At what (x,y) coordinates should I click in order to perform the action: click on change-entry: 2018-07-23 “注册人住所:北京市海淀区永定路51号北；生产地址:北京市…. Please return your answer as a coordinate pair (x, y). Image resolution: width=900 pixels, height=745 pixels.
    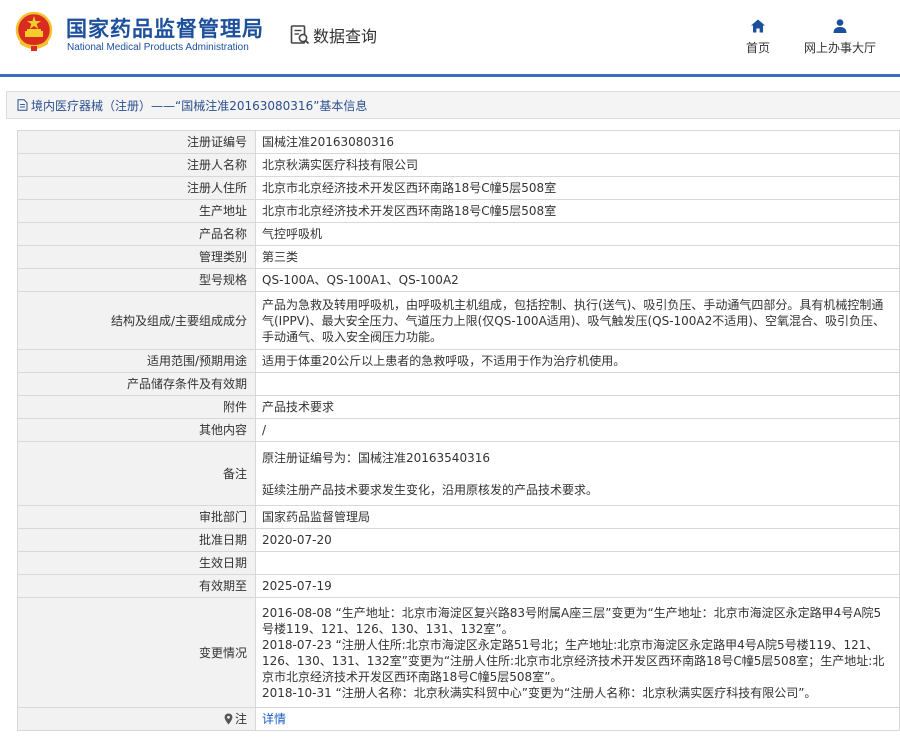
    Looking at the image, I should click on (573, 660).